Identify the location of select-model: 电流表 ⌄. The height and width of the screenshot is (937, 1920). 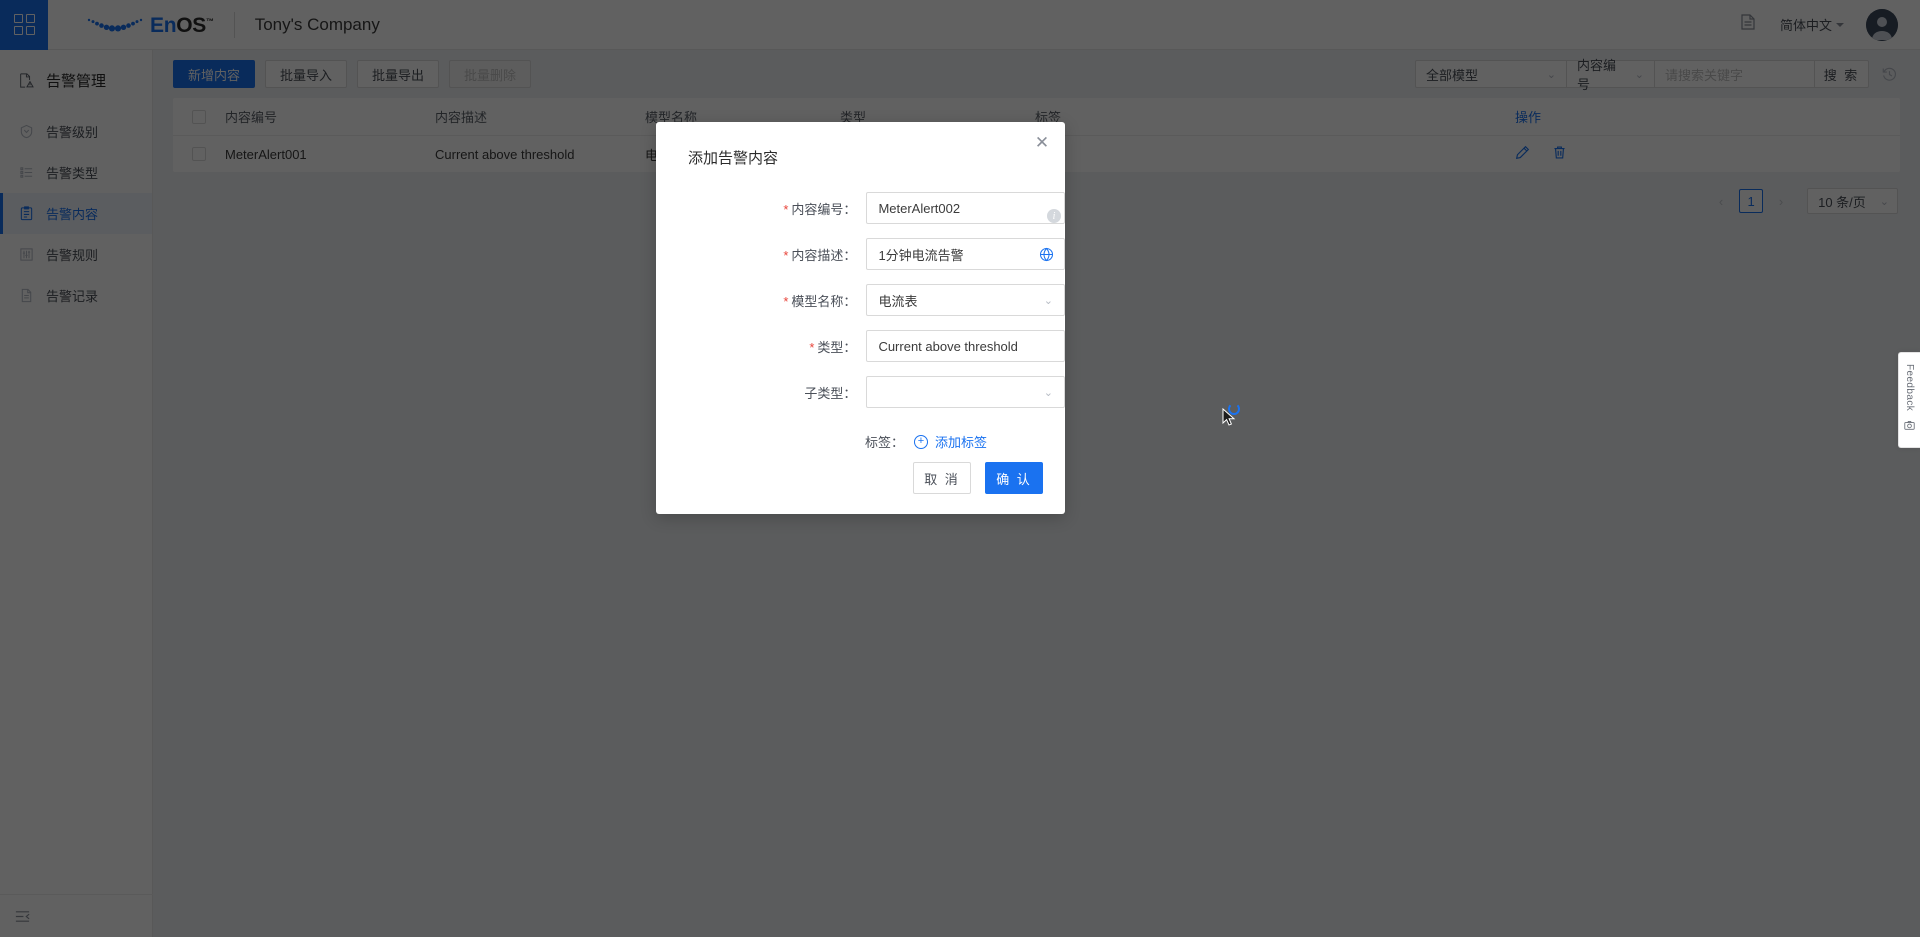
(965, 300).